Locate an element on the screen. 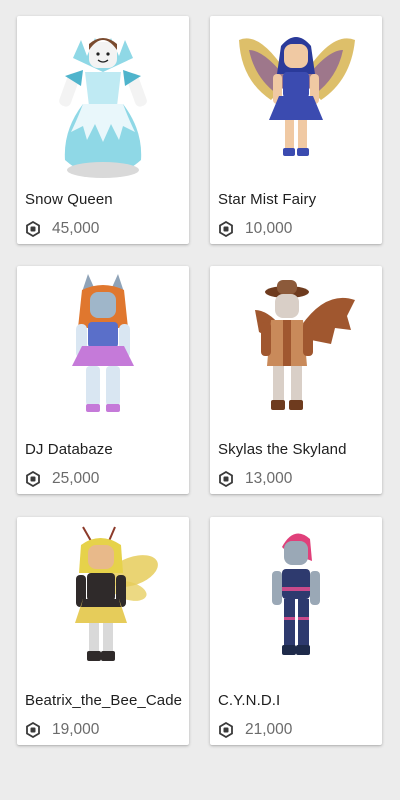 This screenshot has width=400, height=800. item-price-row: 10,000 is located at coordinates (255, 229).